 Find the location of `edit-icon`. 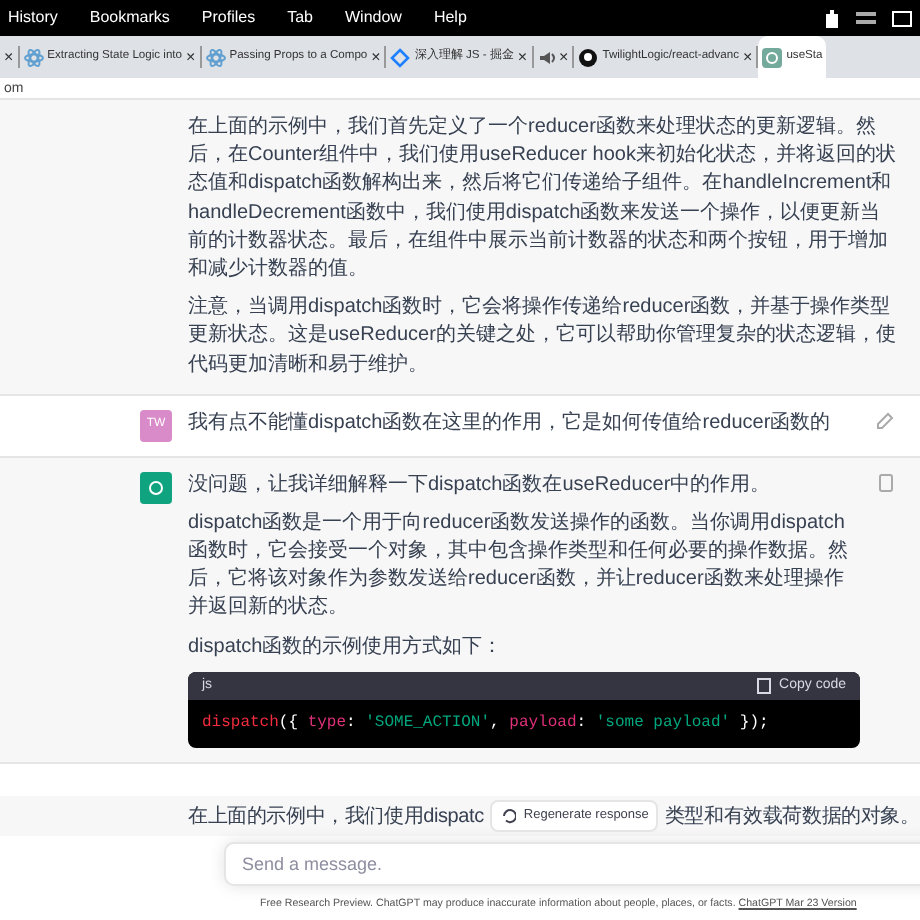

edit-icon is located at coordinates (886, 419).